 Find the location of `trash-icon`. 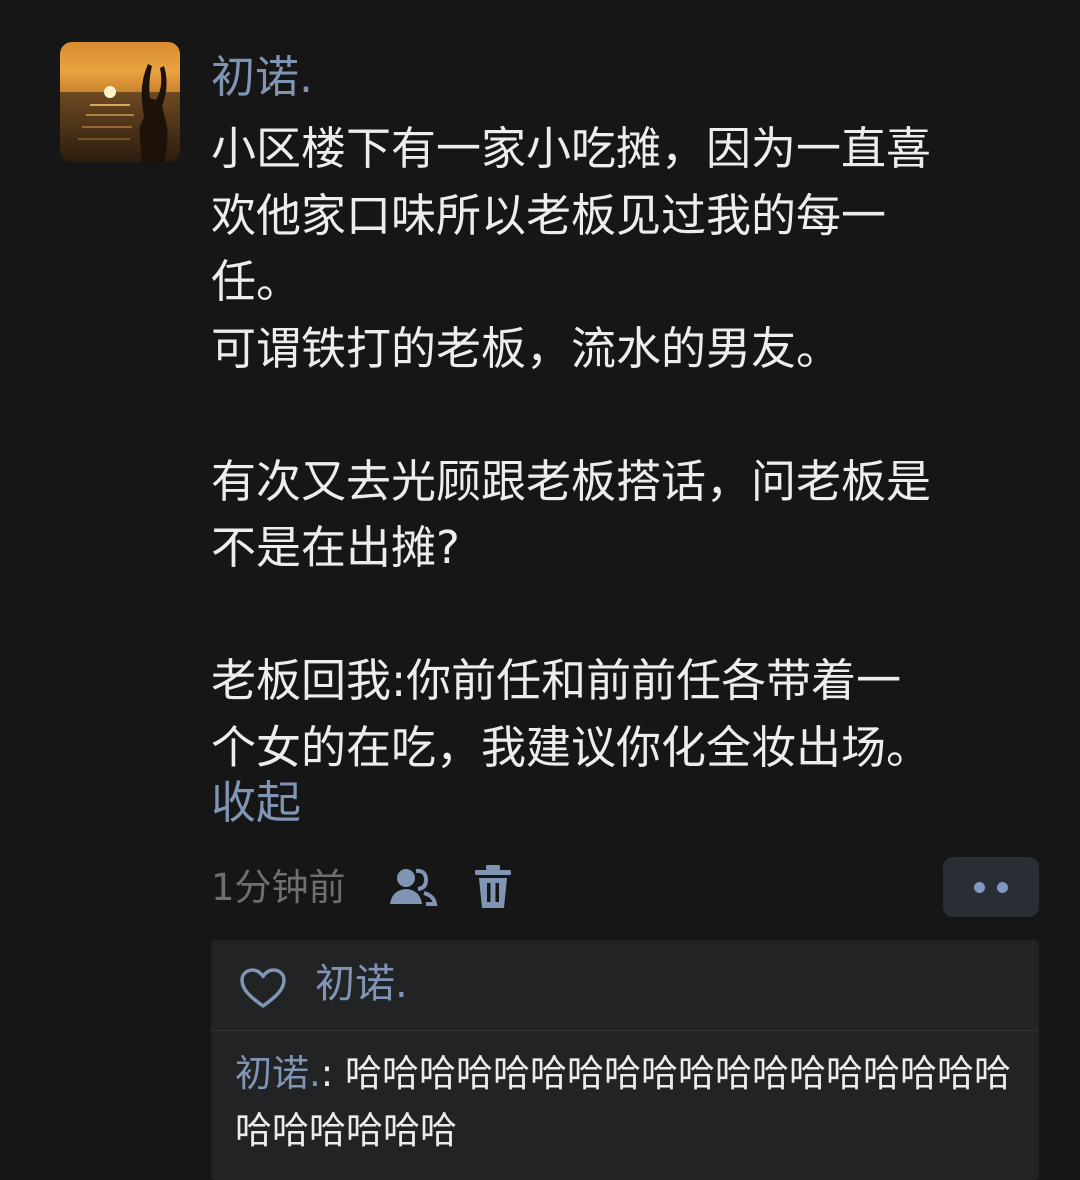

trash-icon is located at coordinates (493, 887).